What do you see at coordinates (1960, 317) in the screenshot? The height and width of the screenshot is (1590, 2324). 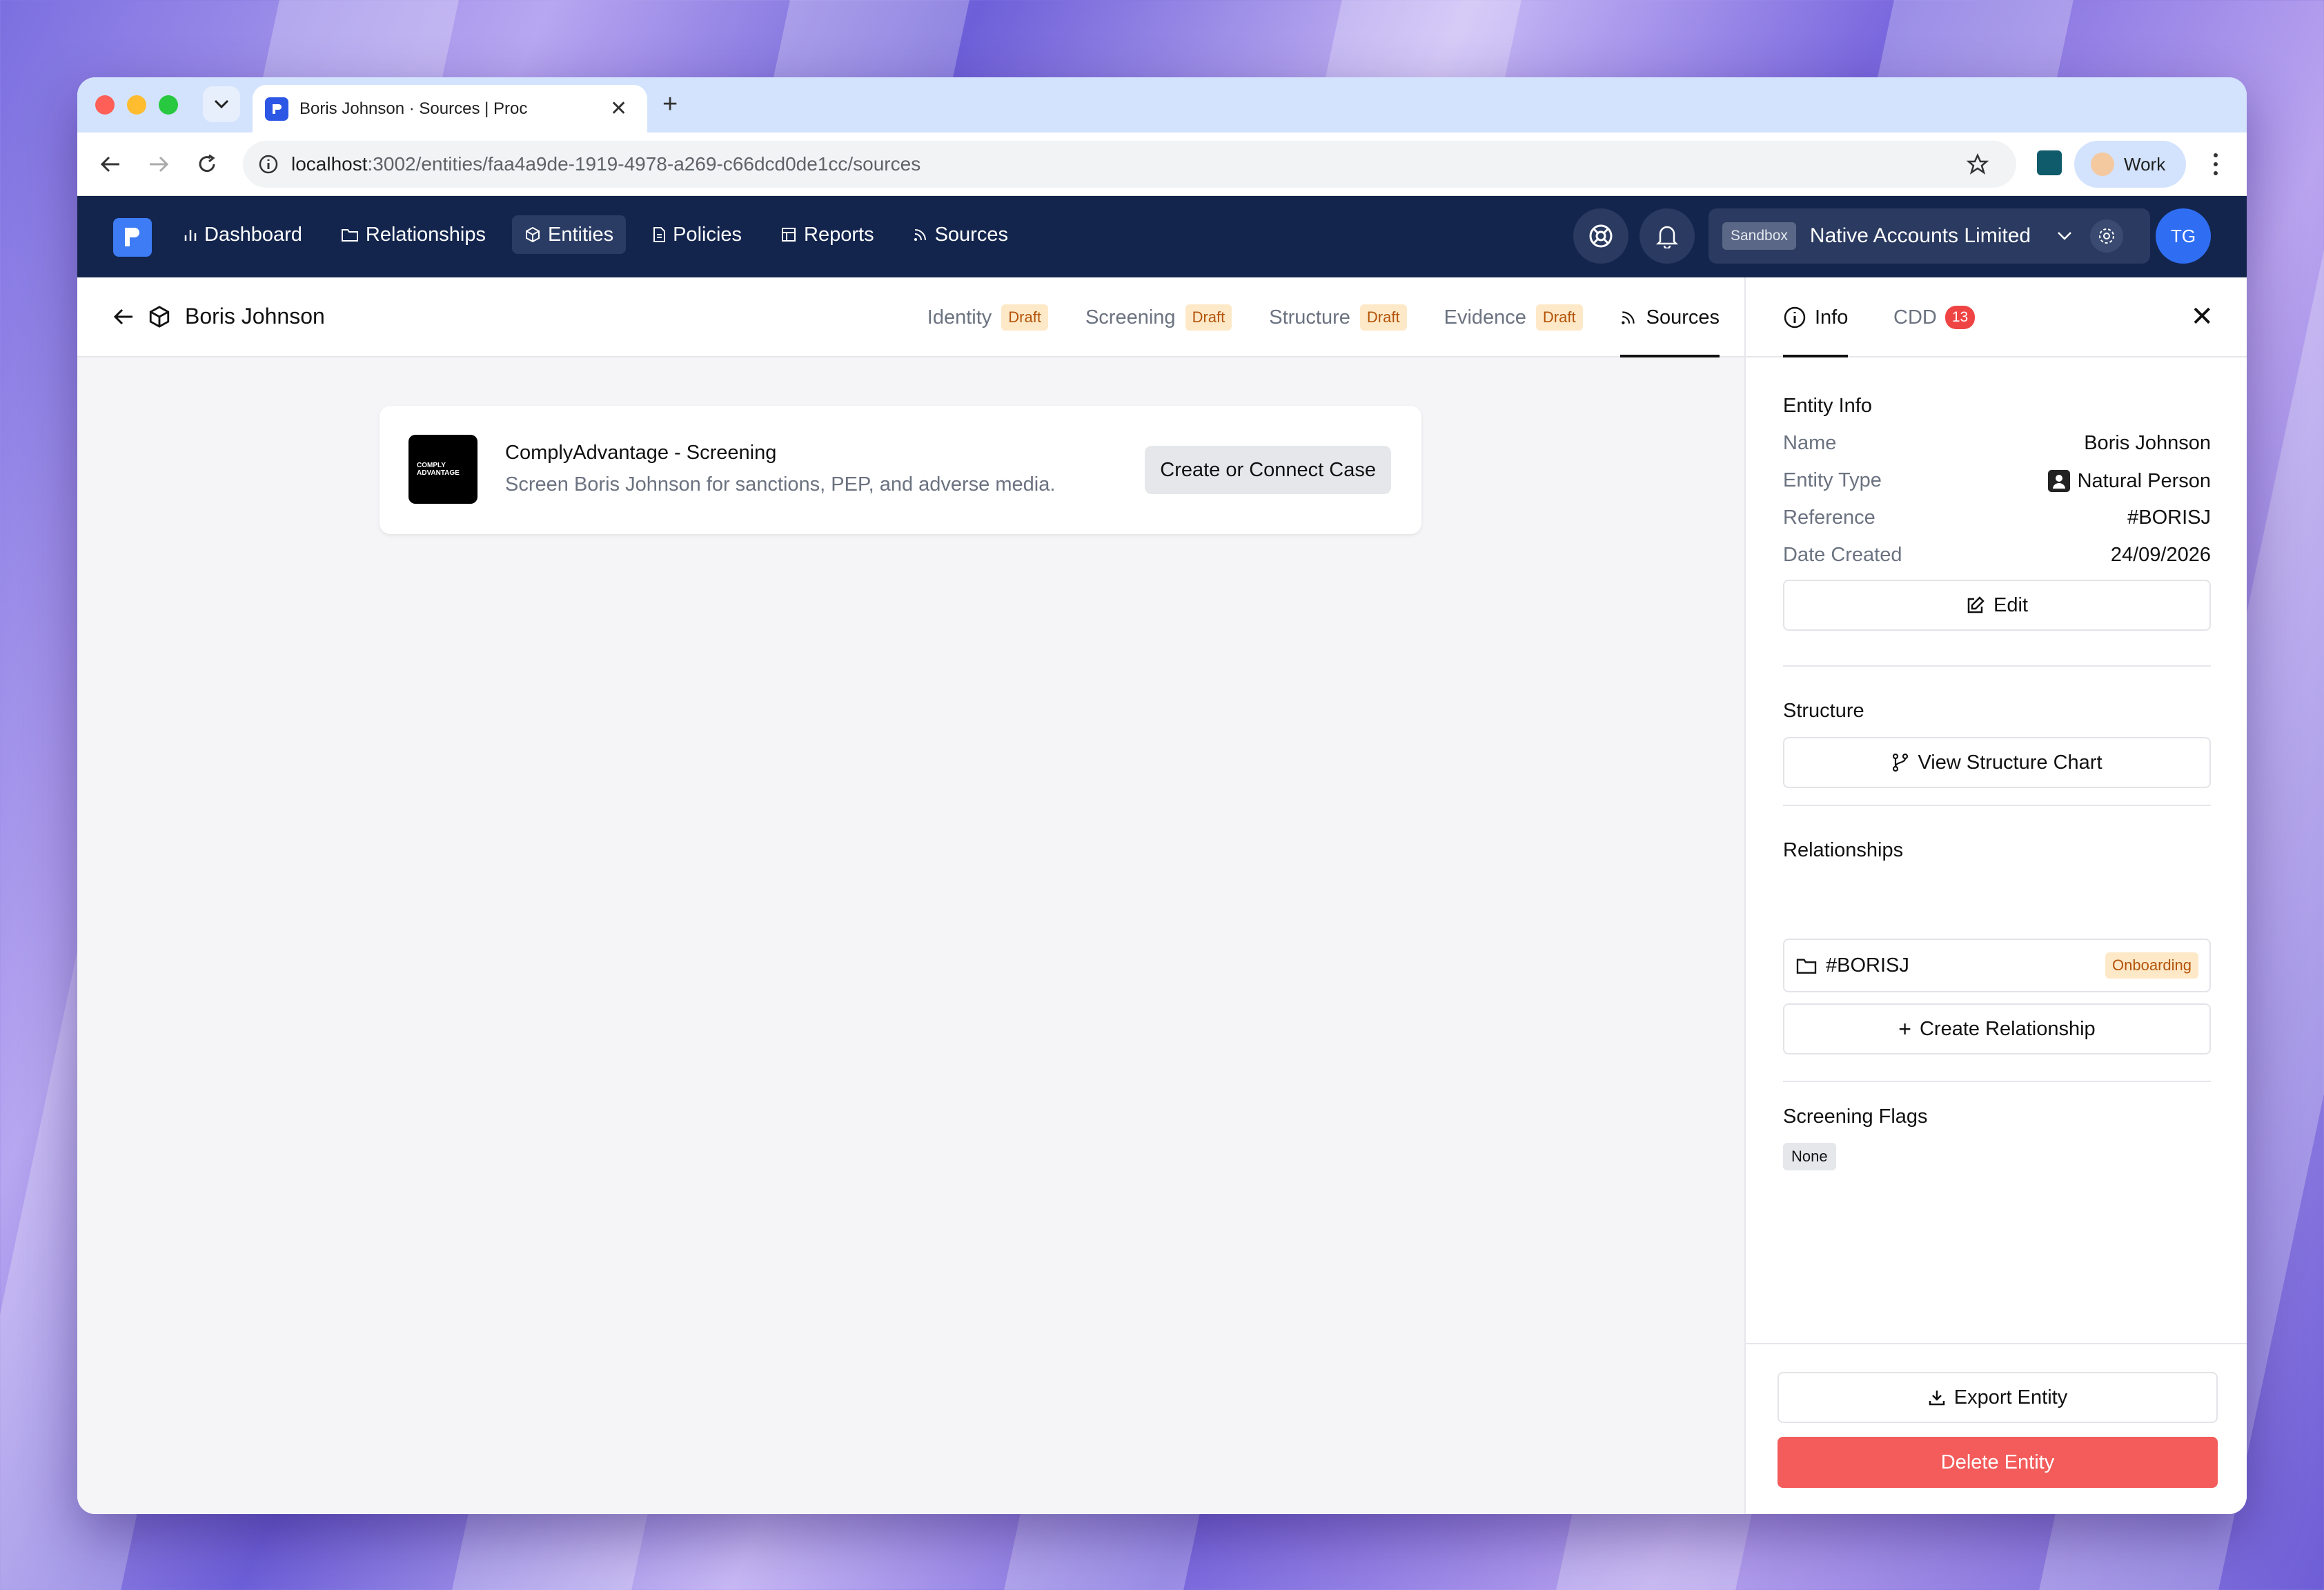 I see `cdd-count-badge: 13` at bounding box center [1960, 317].